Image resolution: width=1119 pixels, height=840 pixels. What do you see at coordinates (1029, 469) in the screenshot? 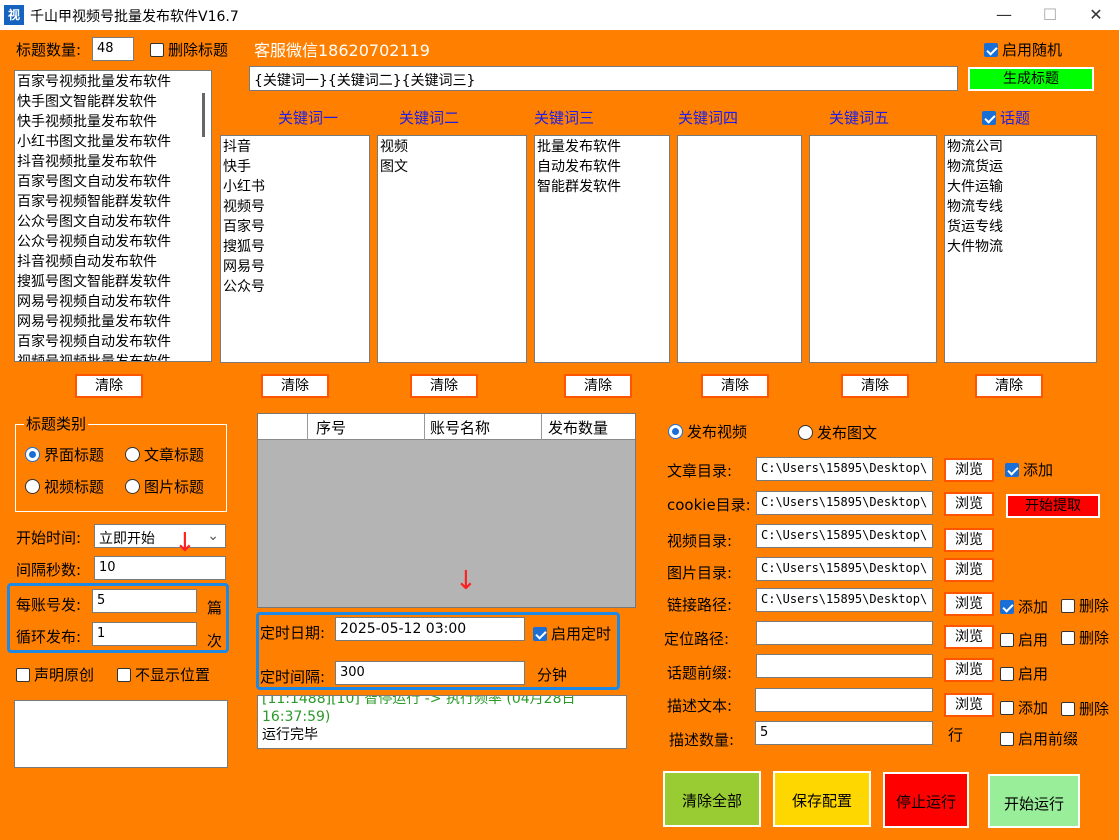
I see `article-add-checkbox: 添加` at bounding box center [1029, 469].